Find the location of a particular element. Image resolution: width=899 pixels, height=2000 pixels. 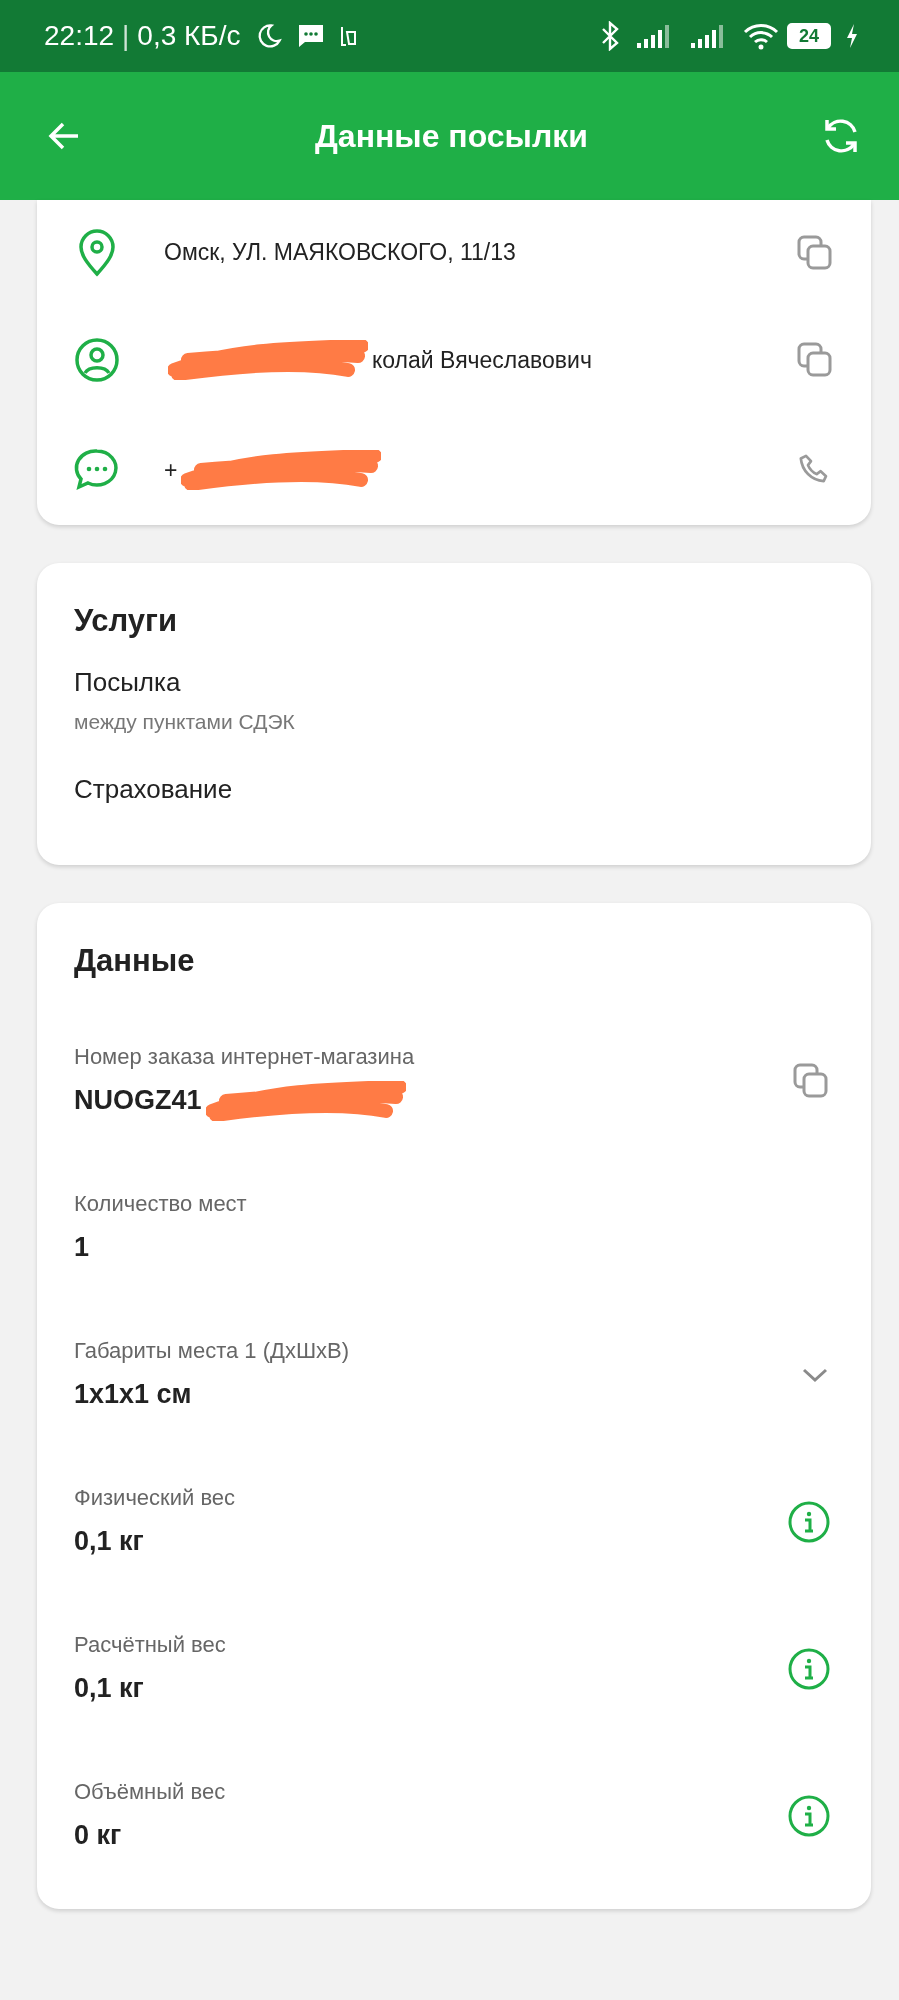

message-icon is located at coordinates (310, 36).